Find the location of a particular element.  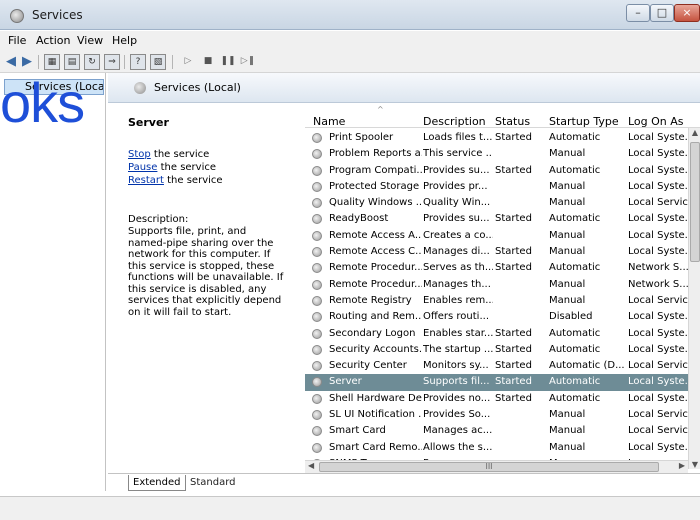

restart-link: Restart is located at coordinates (146, 180).